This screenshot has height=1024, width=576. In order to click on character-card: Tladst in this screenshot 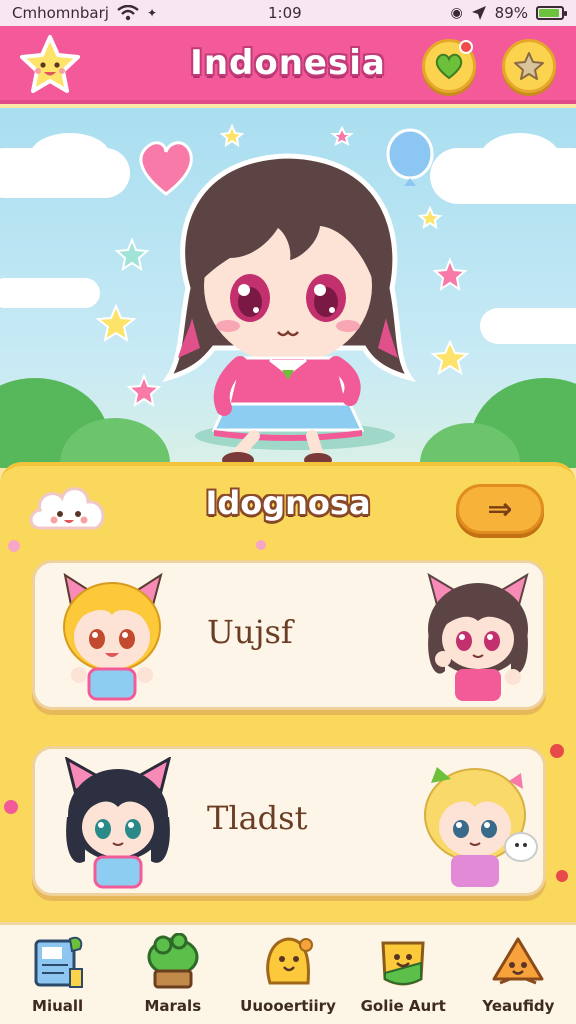, I will do `click(289, 821)`.